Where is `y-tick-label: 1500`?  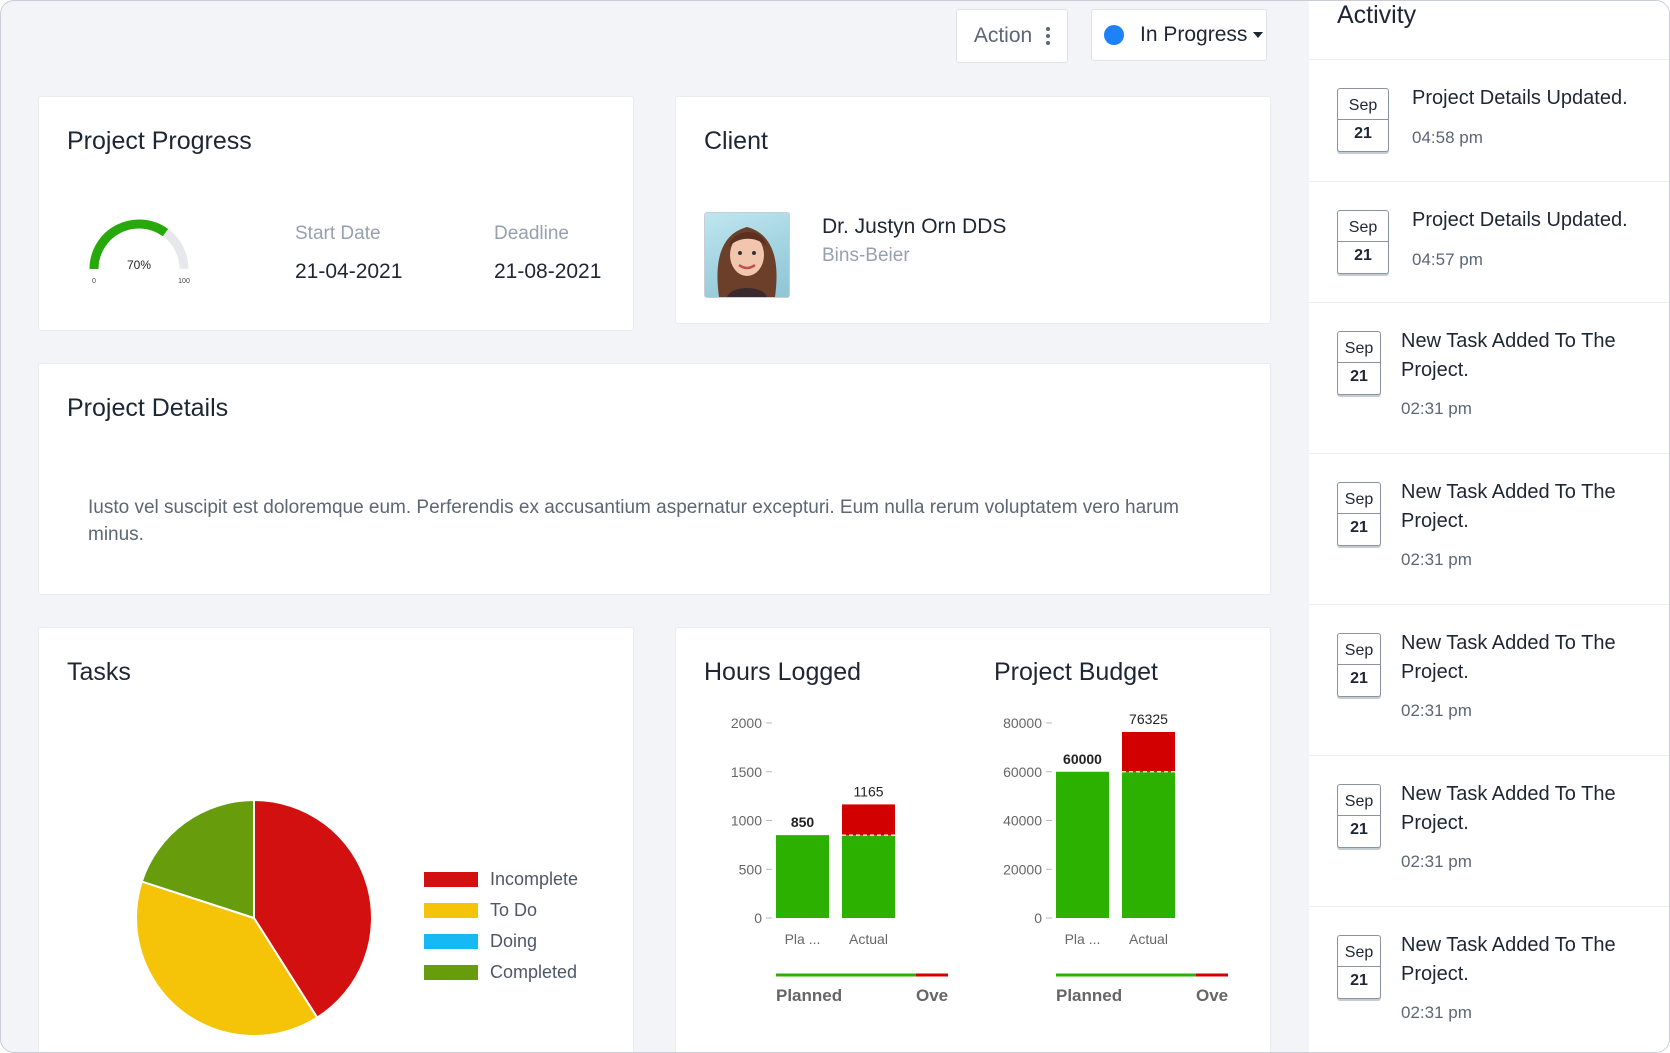 y-tick-label: 1500 is located at coordinates (746, 772).